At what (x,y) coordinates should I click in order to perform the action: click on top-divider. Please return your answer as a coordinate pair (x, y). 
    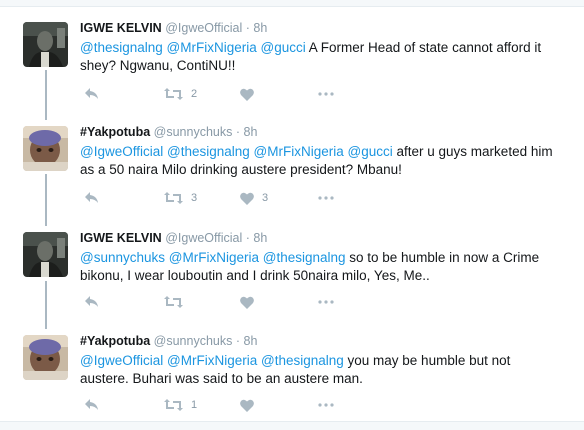
    Looking at the image, I should click on (292, 3).